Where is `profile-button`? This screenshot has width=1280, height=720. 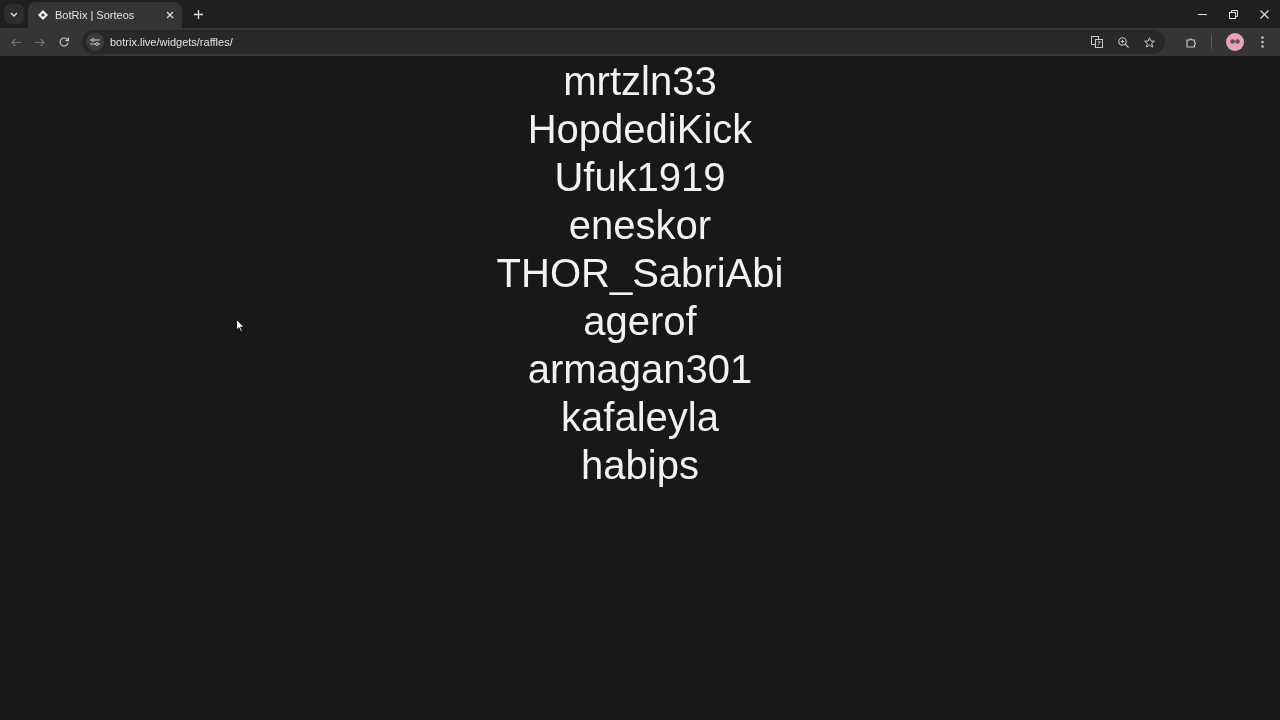 profile-button is located at coordinates (1235, 42).